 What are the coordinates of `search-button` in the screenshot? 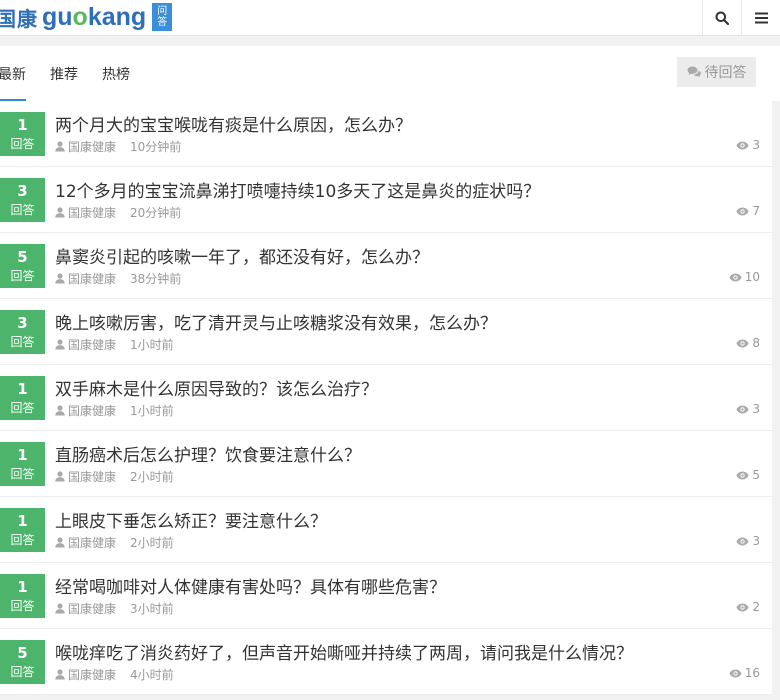 It's located at (721, 17).